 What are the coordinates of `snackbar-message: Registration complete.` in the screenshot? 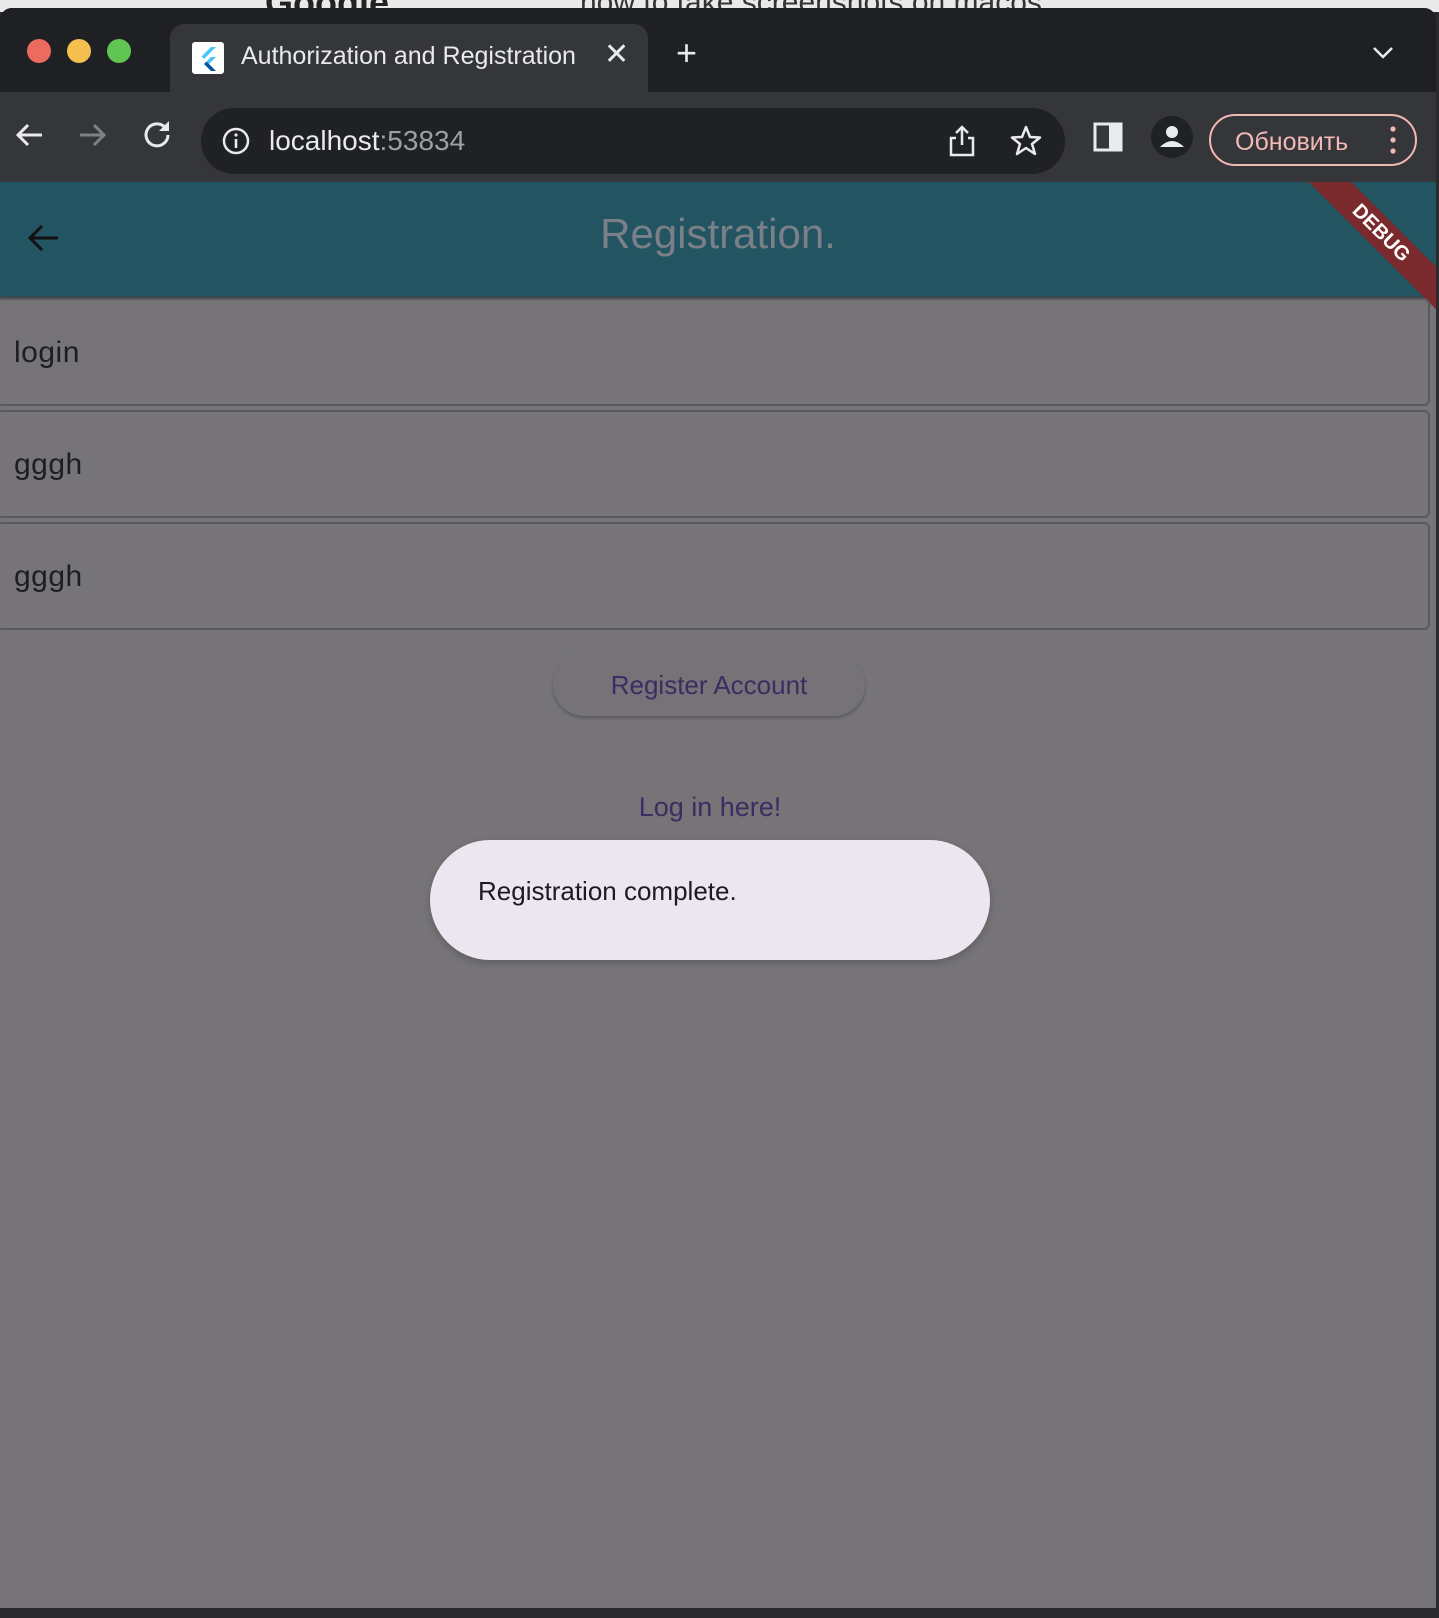 It's located at (607, 891).